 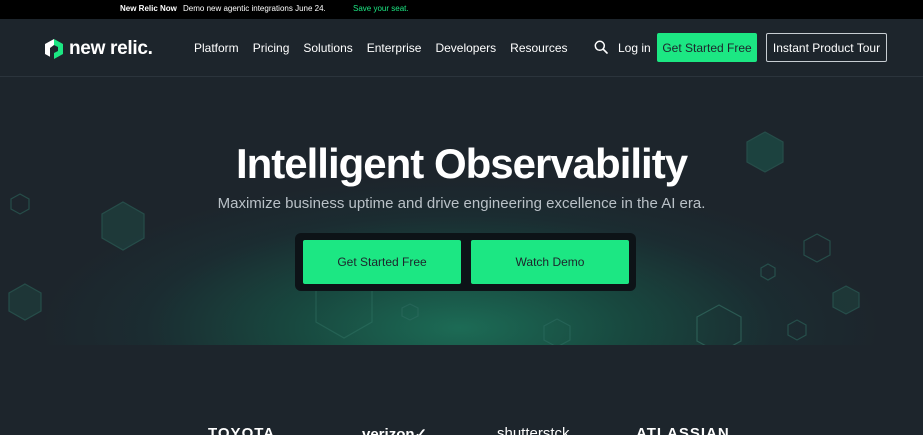 What do you see at coordinates (381, 8) in the screenshot?
I see `announcement-link: Save your seat.` at bounding box center [381, 8].